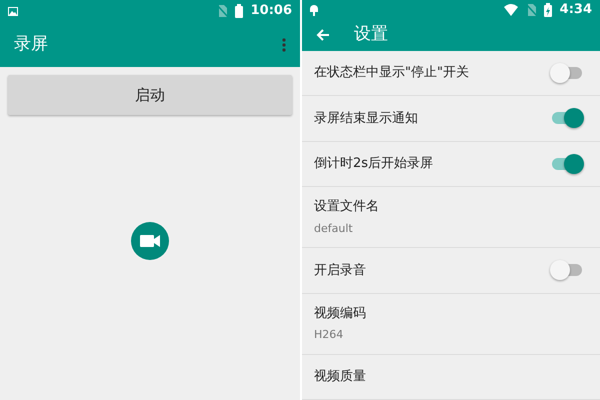 The width and height of the screenshot is (600, 400). I want to click on setting-title: 录屏结束显示通知, so click(366, 119).